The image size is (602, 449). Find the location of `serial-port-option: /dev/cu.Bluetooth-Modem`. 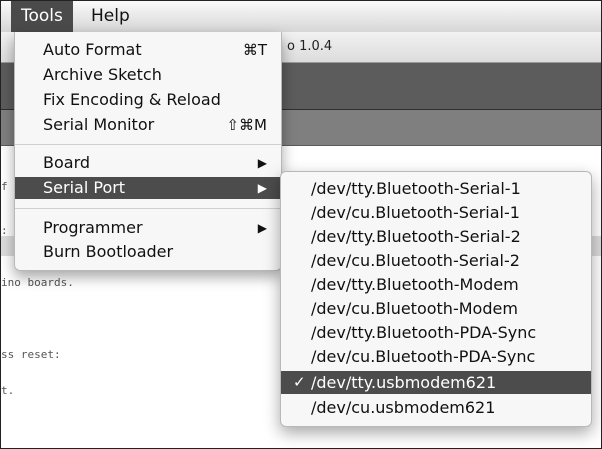

serial-port-option: /dev/cu.Bluetooth-Modem is located at coordinates (436, 308).